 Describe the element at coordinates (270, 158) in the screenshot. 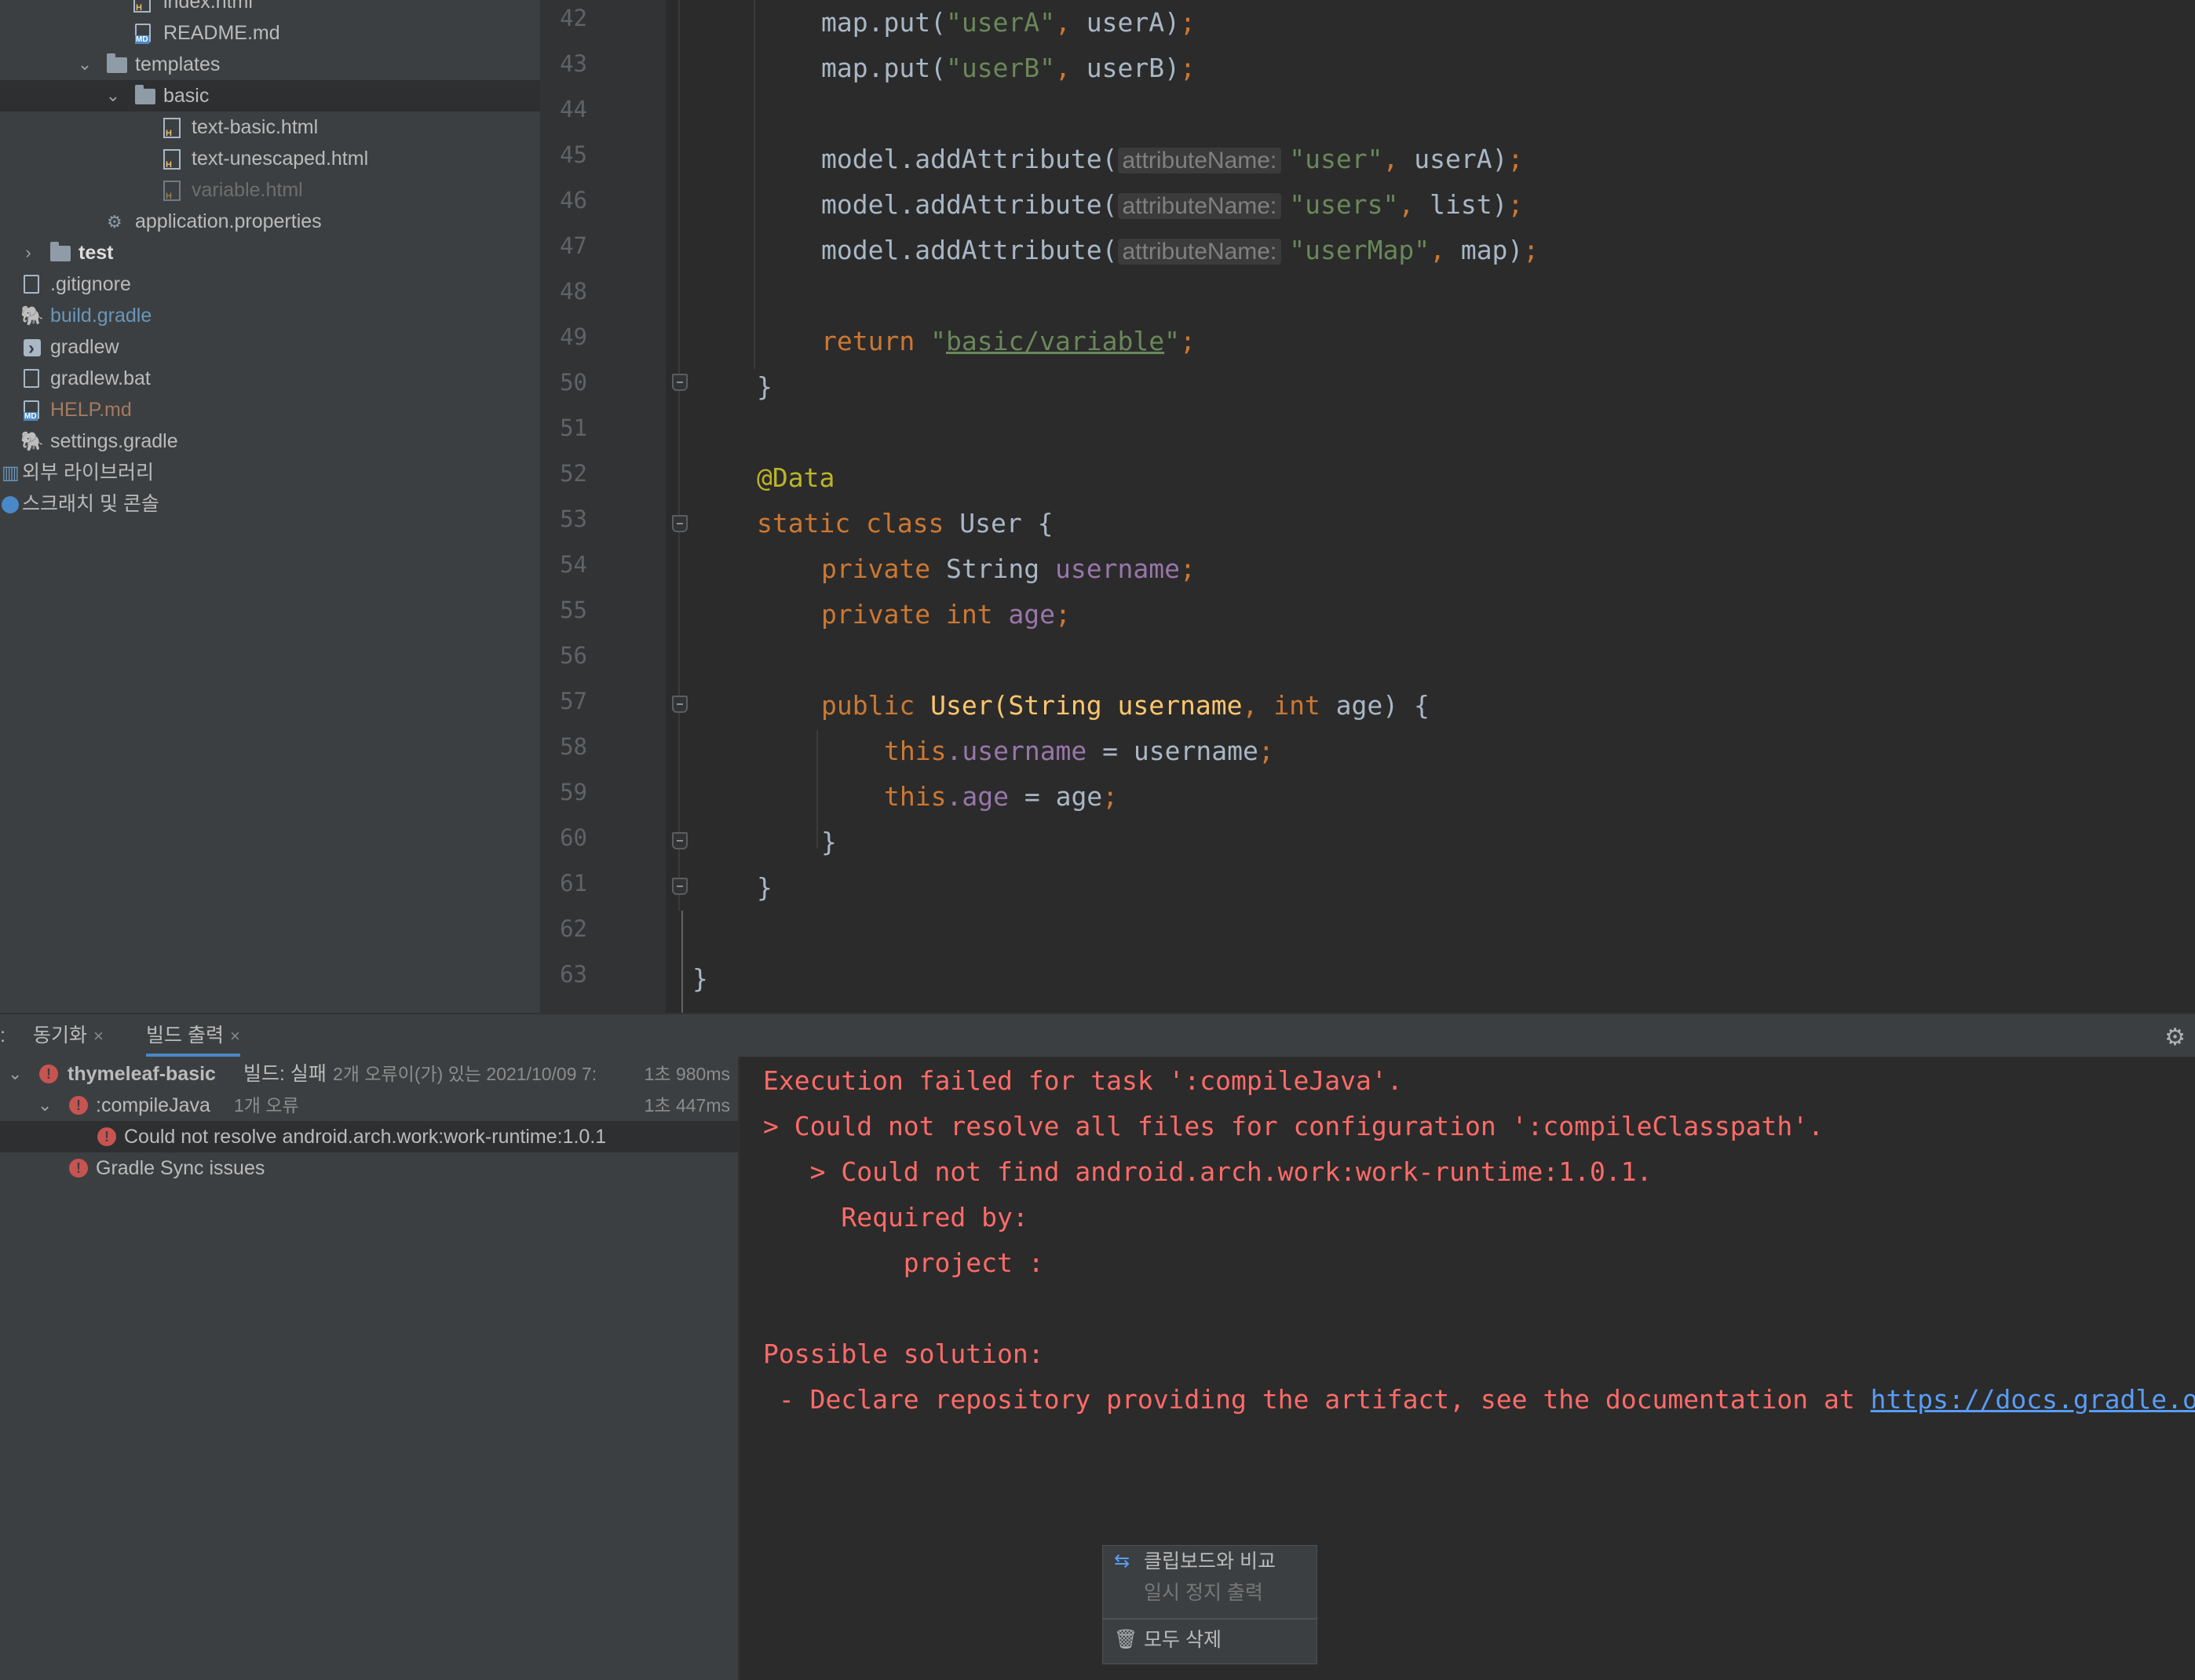

I see `tree-item-text-unescaped: text-unescaped.html` at that location.